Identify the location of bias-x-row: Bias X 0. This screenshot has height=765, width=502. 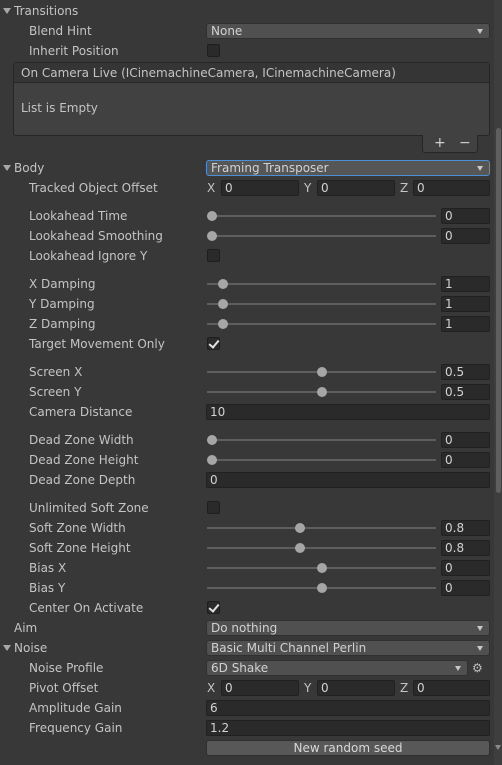
(247, 568).